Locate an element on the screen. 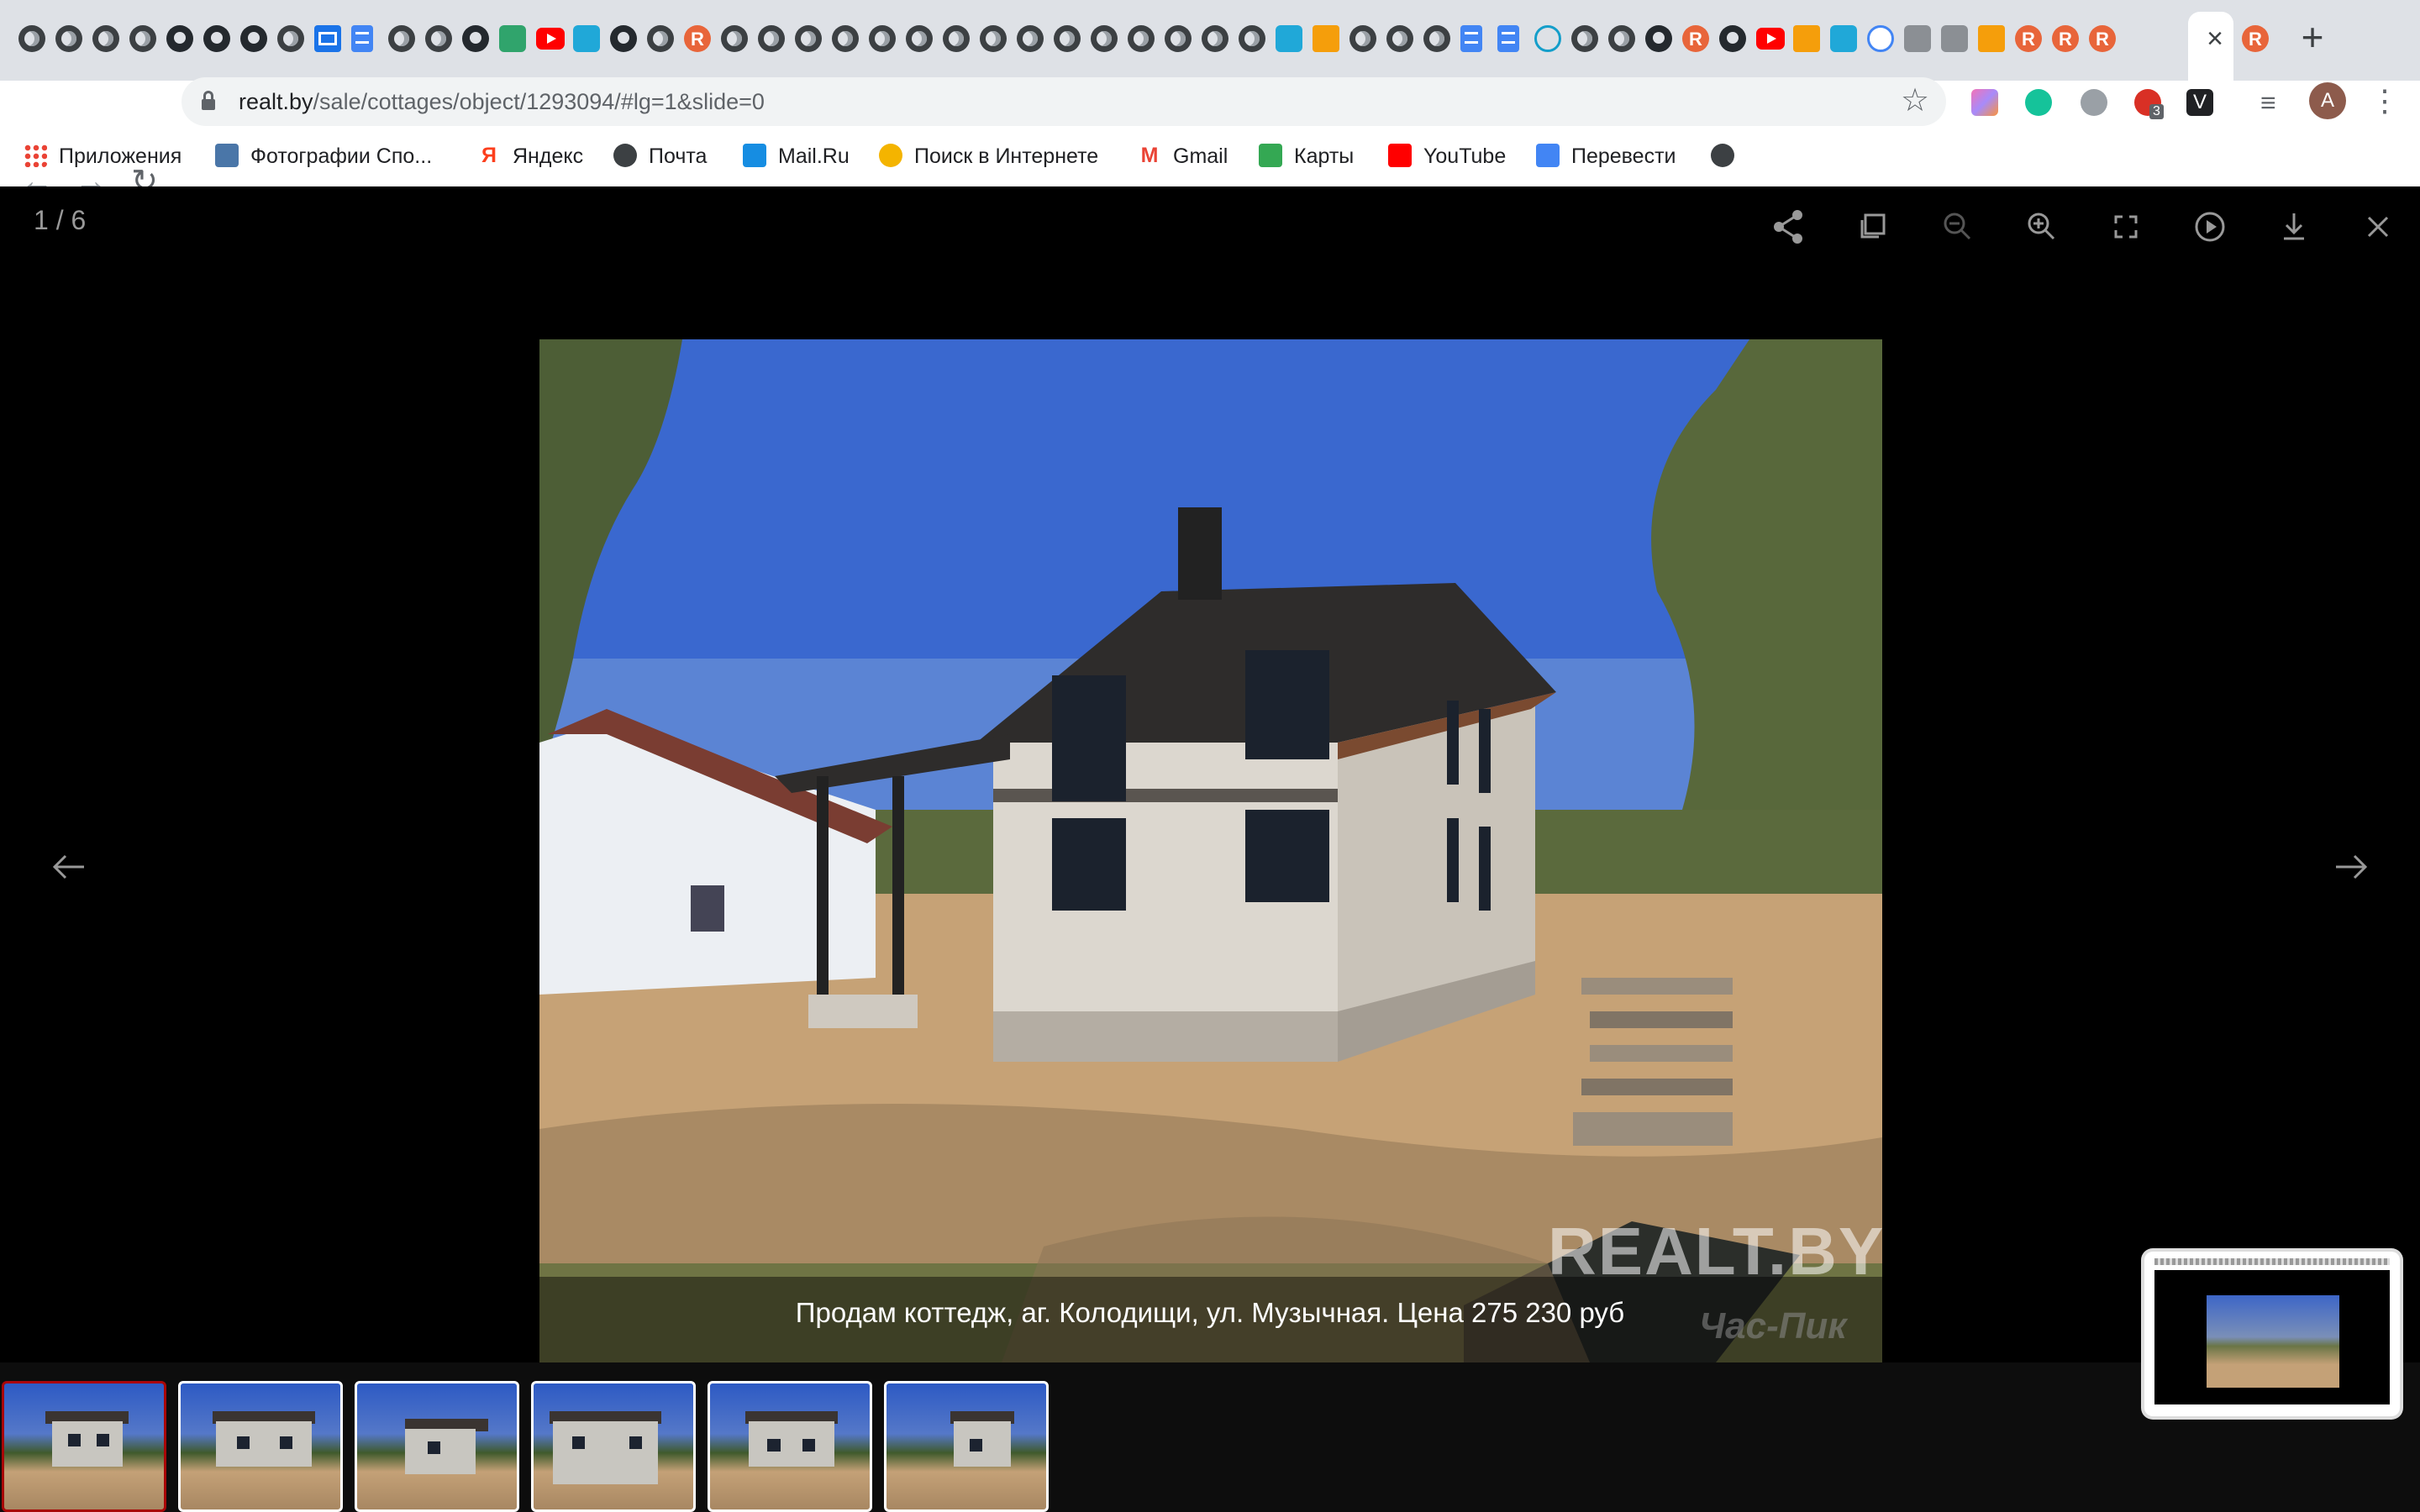  new-tab-button: + is located at coordinates (2312, 37).